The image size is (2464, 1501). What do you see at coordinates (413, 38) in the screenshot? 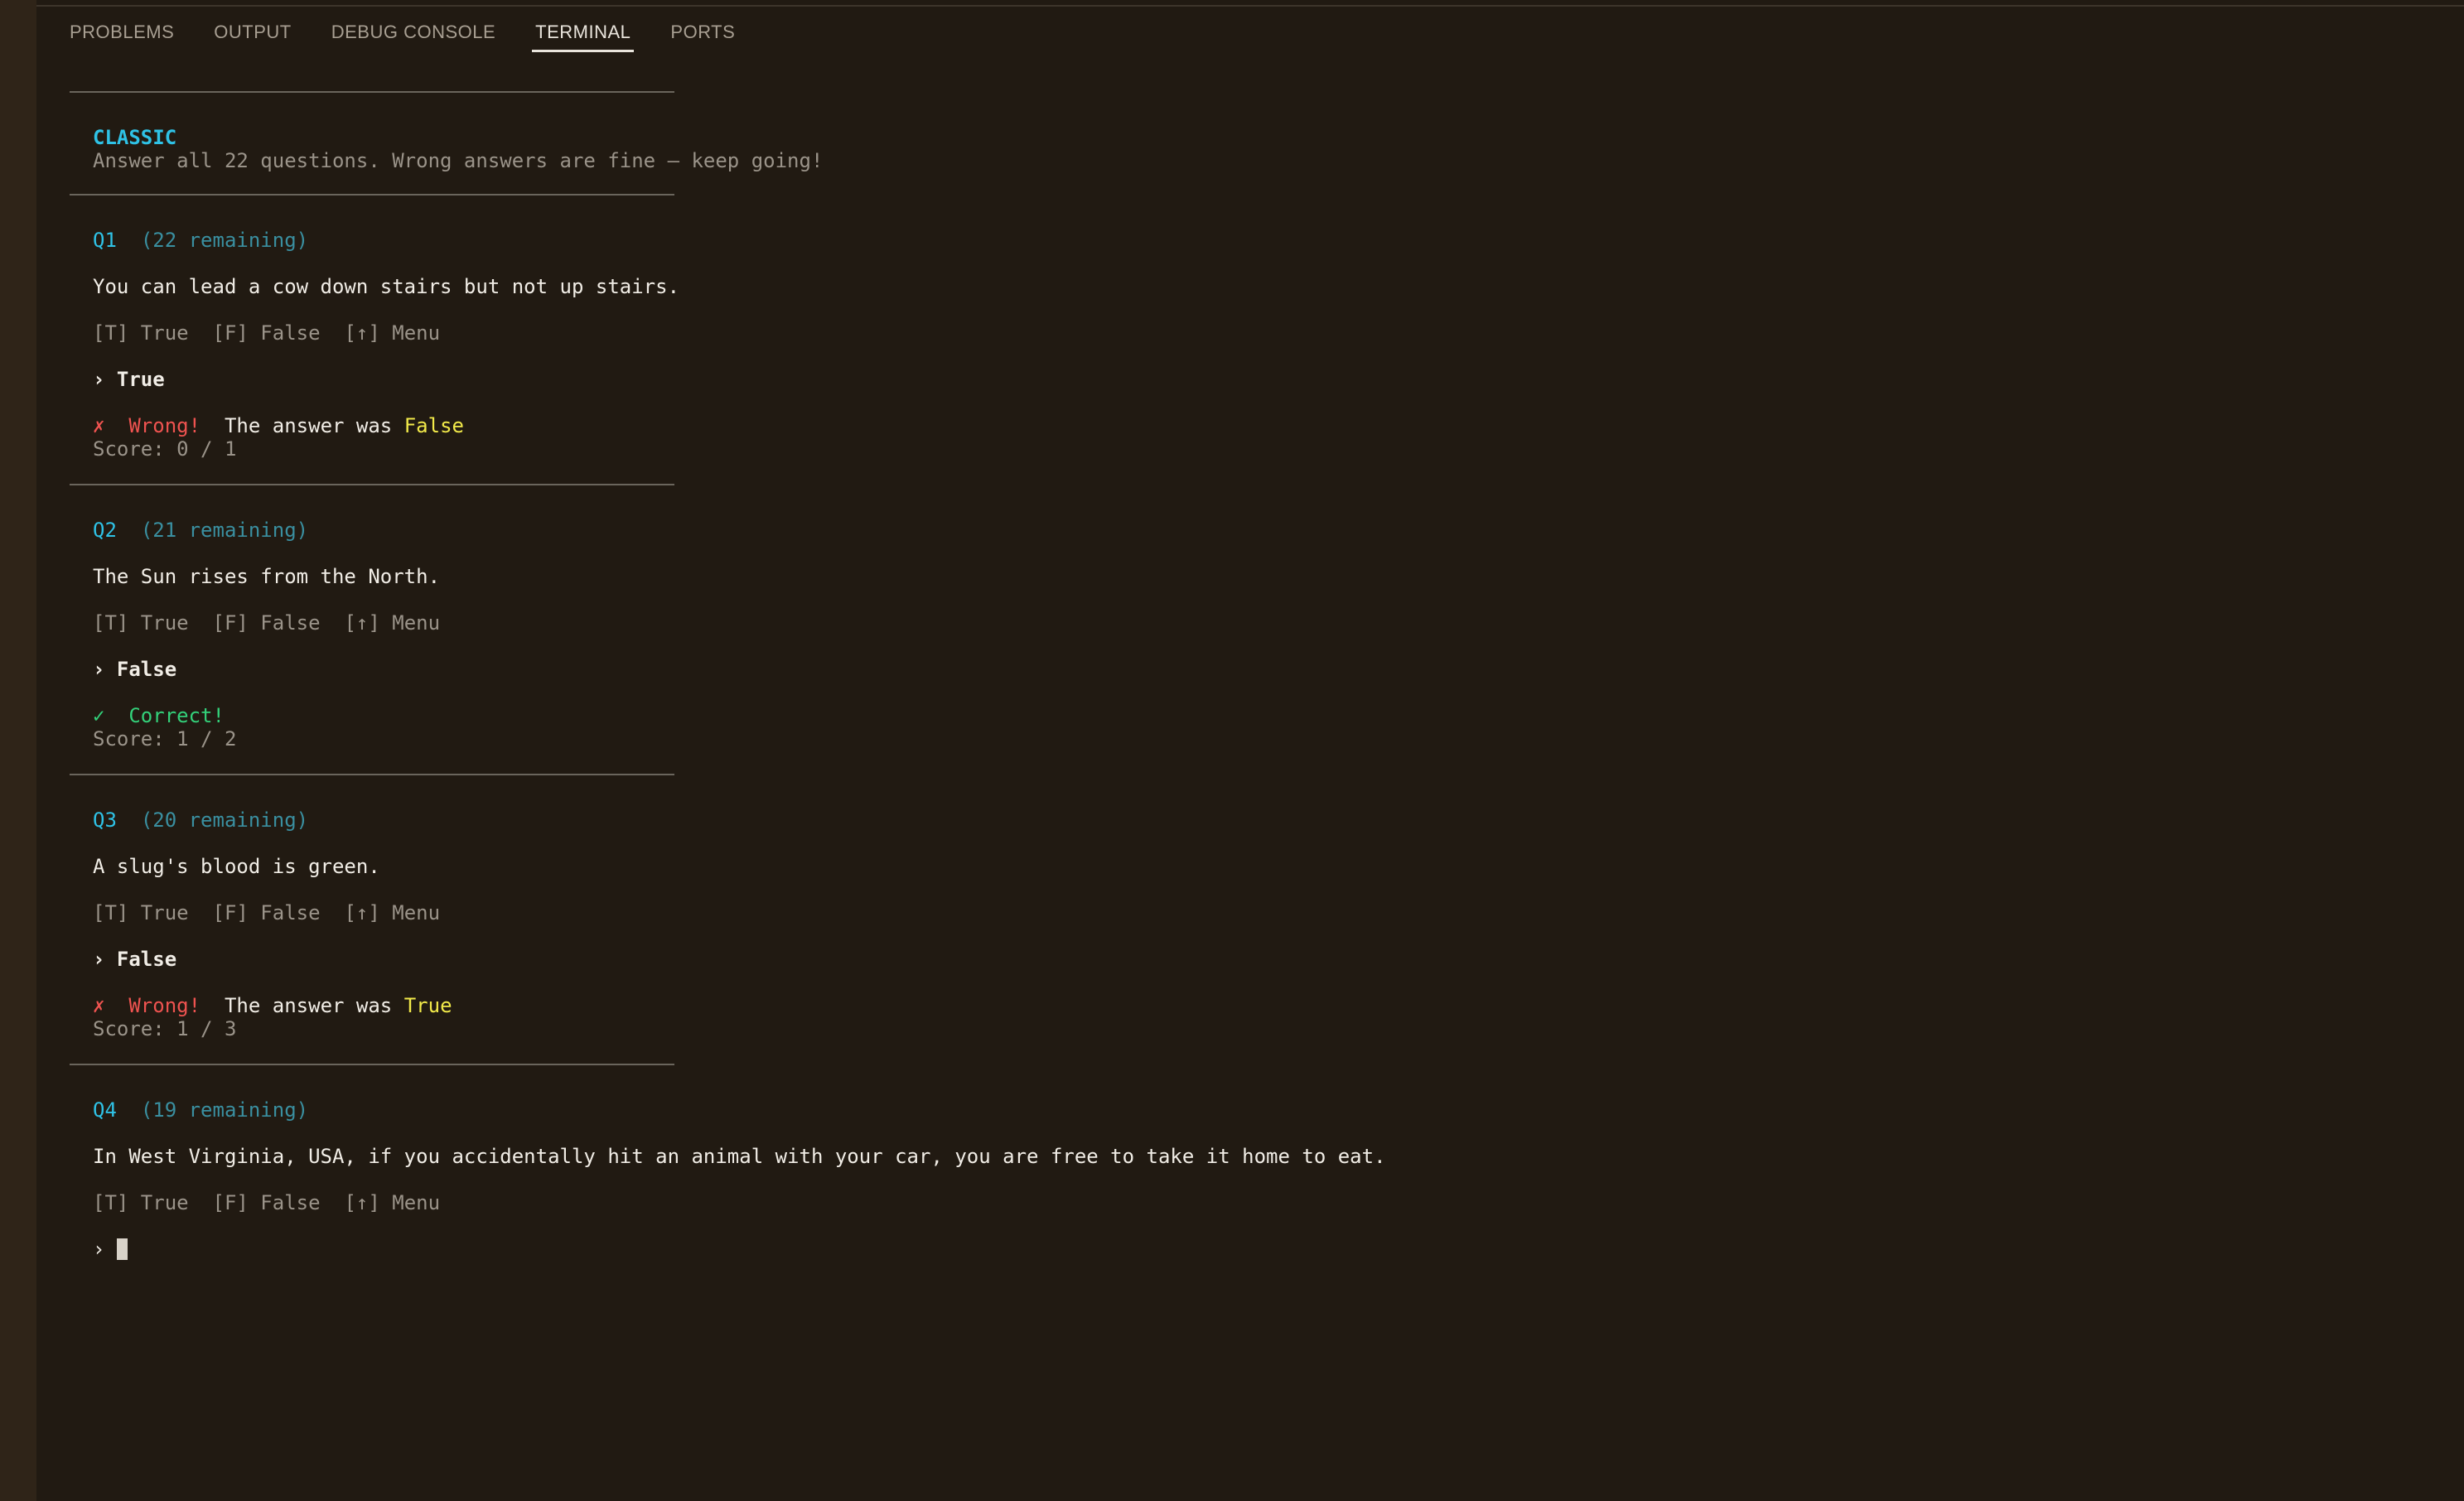
I see `tab-debug-console: DEBUG CONSOLE` at bounding box center [413, 38].